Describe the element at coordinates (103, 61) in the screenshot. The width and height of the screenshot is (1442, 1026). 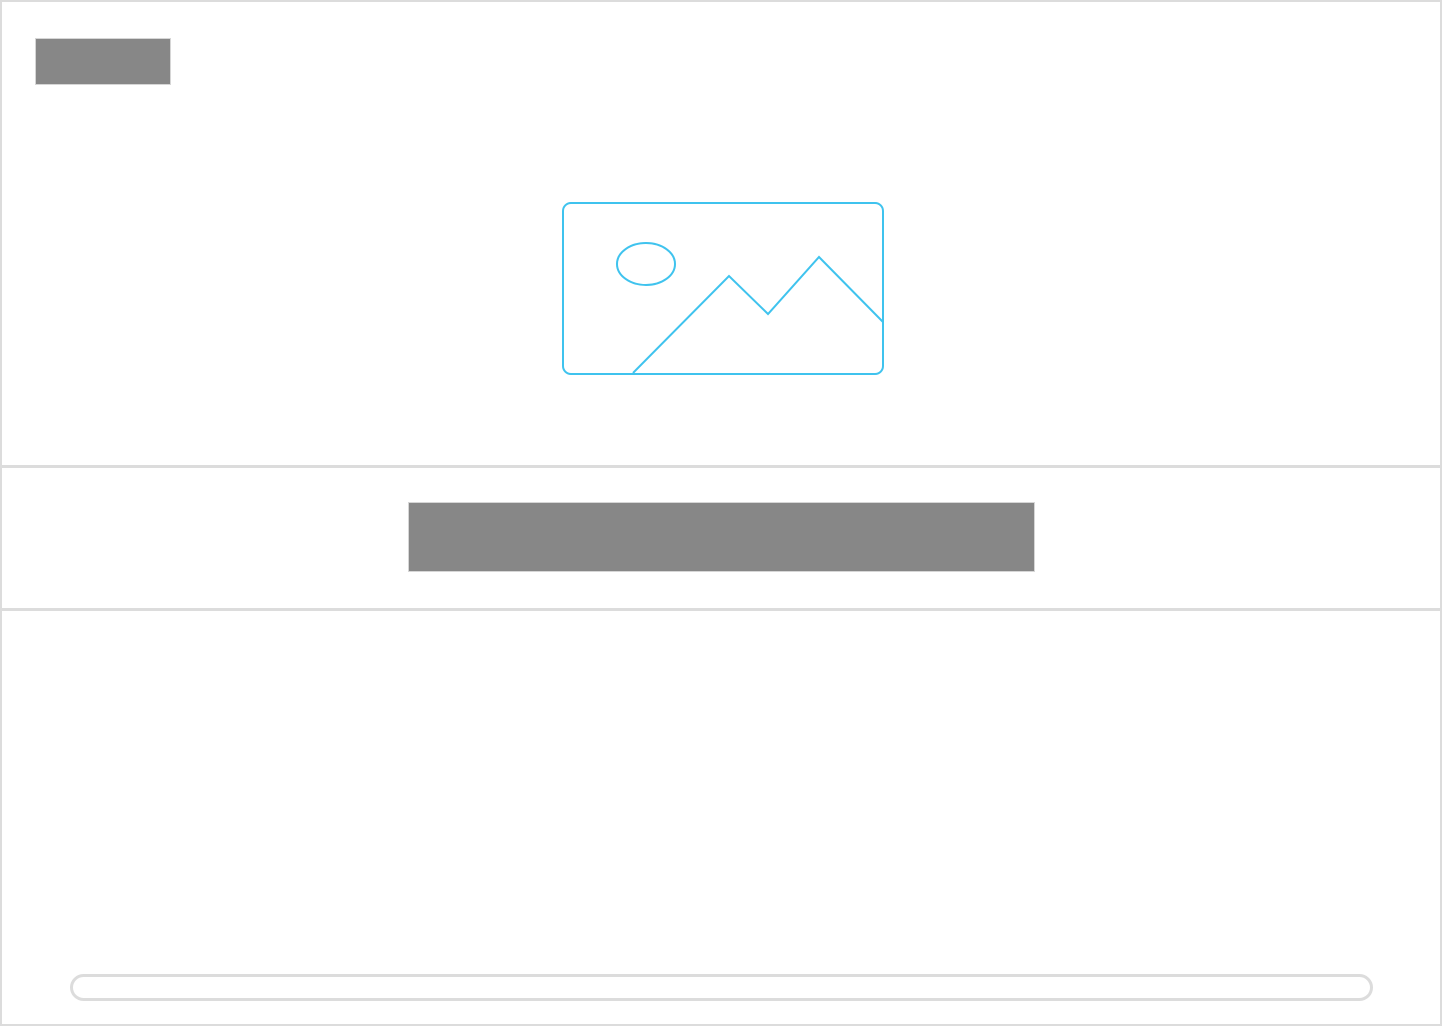
I see `logo-placeholder` at that location.